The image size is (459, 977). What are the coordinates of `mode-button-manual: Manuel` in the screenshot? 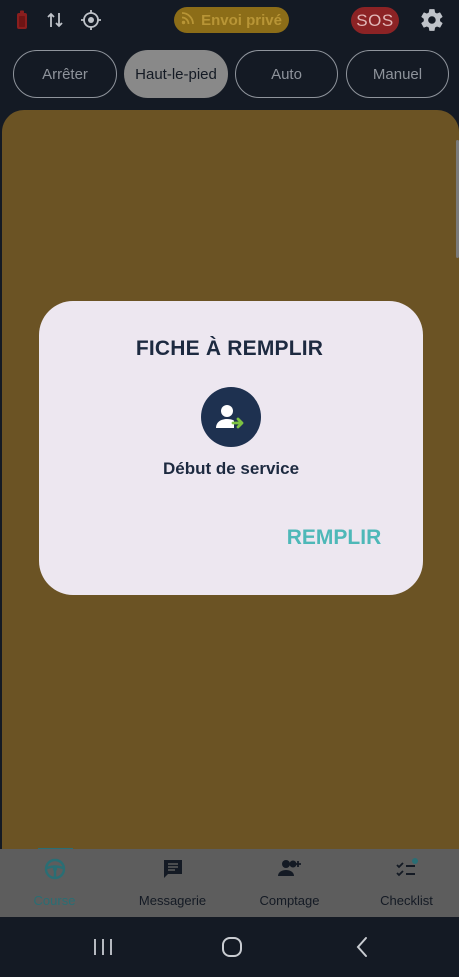 It's located at (397, 74).